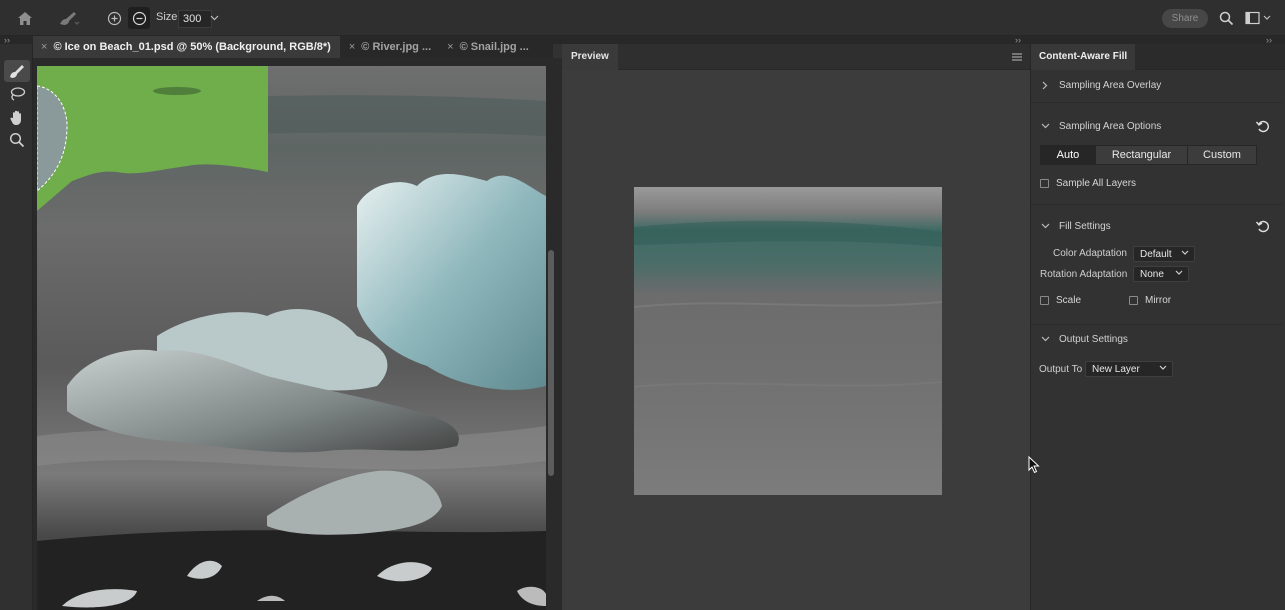 This screenshot has width=1285, height=610. What do you see at coordinates (1158, 57) in the screenshot?
I see `content-aware-fill-header: Content-Aware Fill` at bounding box center [1158, 57].